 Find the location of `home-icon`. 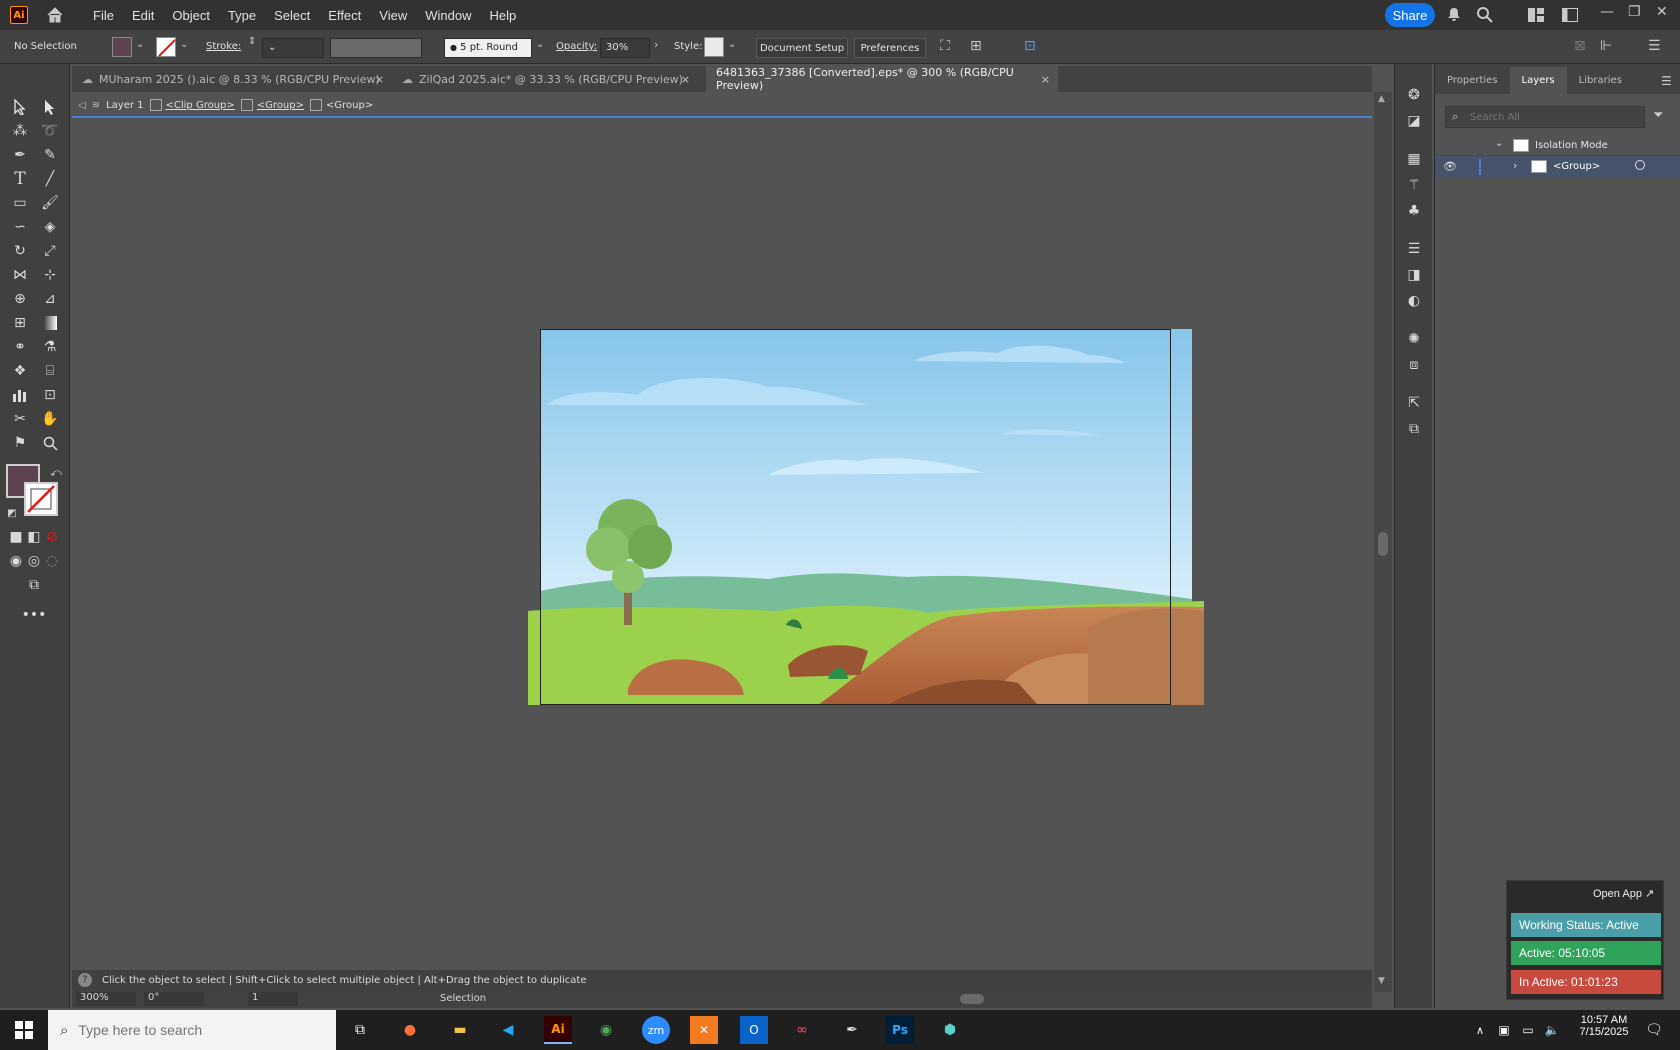

home-icon is located at coordinates (55, 15).